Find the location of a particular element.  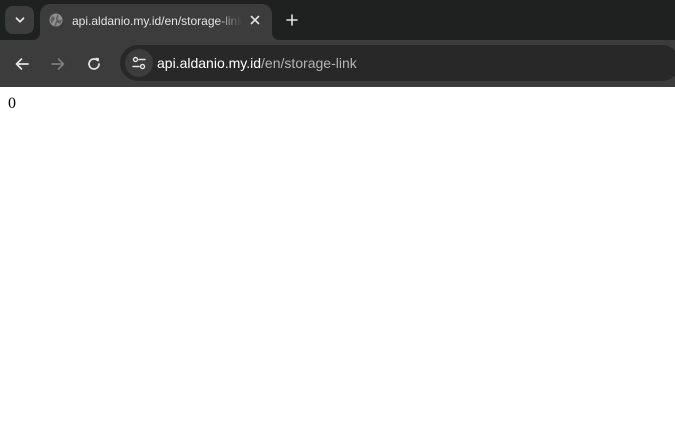

reload-button is located at coordinates (94, 64).